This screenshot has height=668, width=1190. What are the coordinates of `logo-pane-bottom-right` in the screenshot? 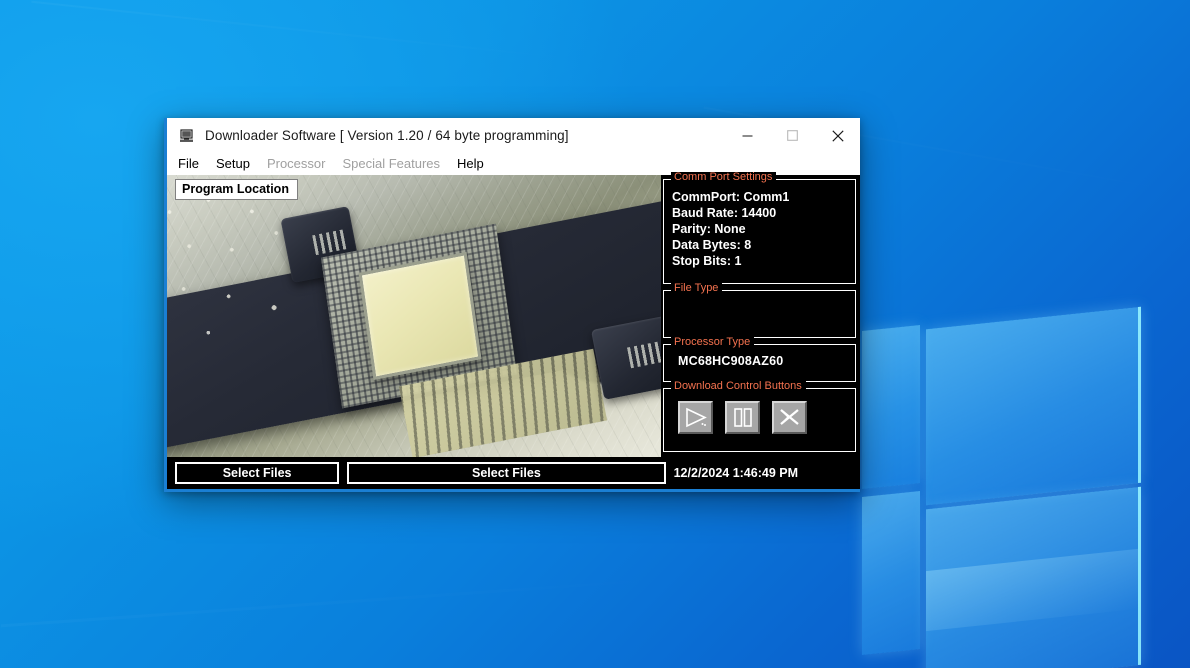 It's located at (1033, 577).